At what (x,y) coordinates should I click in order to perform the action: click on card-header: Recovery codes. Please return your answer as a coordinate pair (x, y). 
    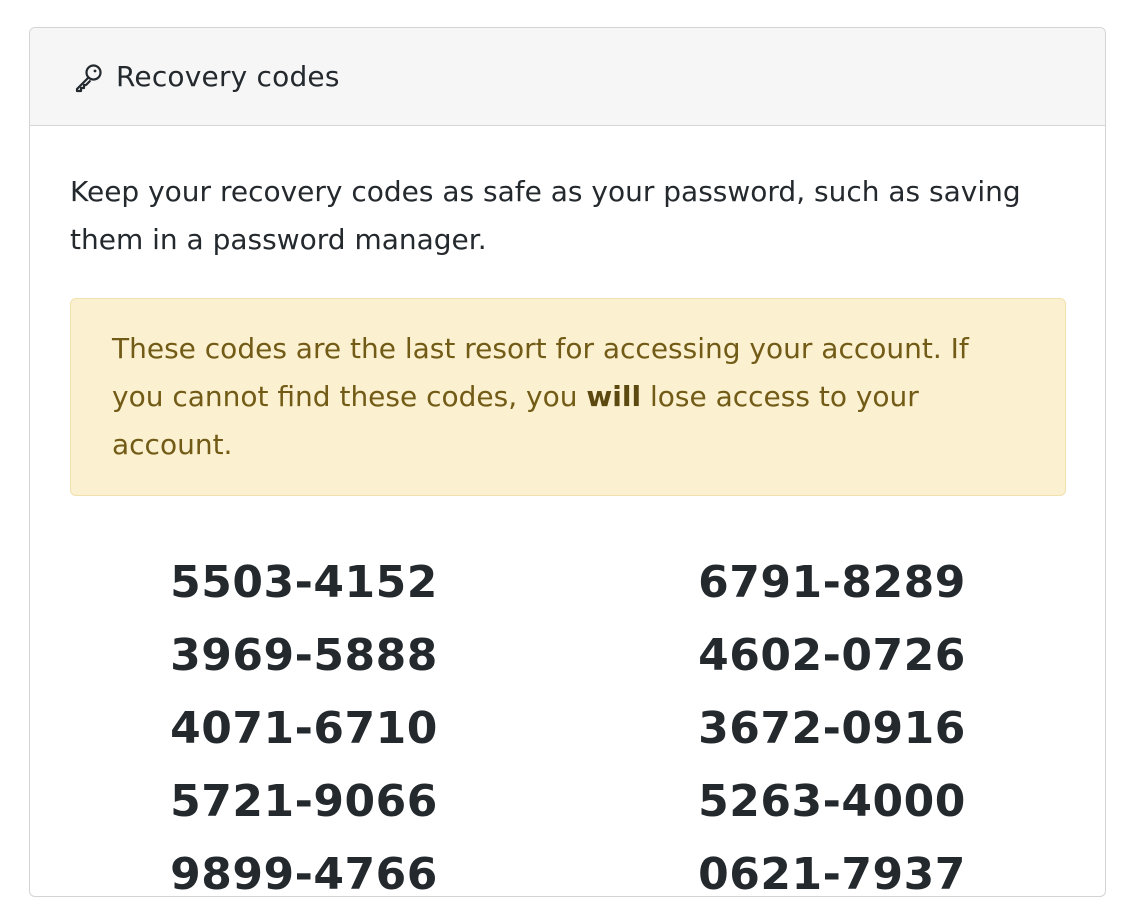
    Looking at the image, I should click on (567, 77).